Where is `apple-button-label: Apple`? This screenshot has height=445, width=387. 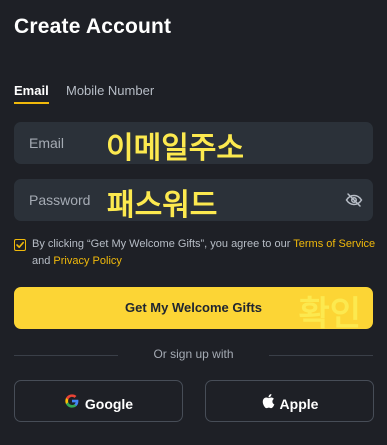
apple-button-label: Apple is located at coordinates (299, 403).